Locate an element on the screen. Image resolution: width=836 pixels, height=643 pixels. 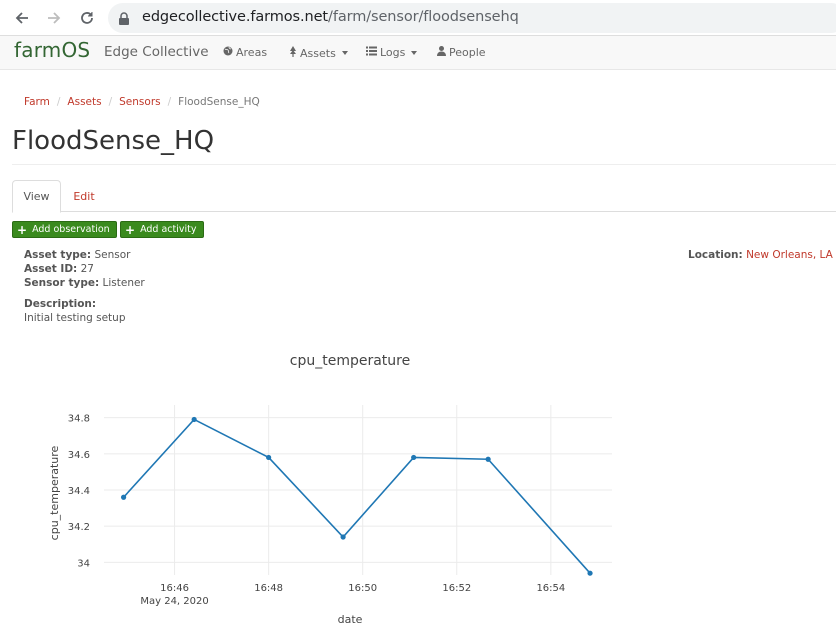
field-value: Listener is located at coordinates (123, 283).